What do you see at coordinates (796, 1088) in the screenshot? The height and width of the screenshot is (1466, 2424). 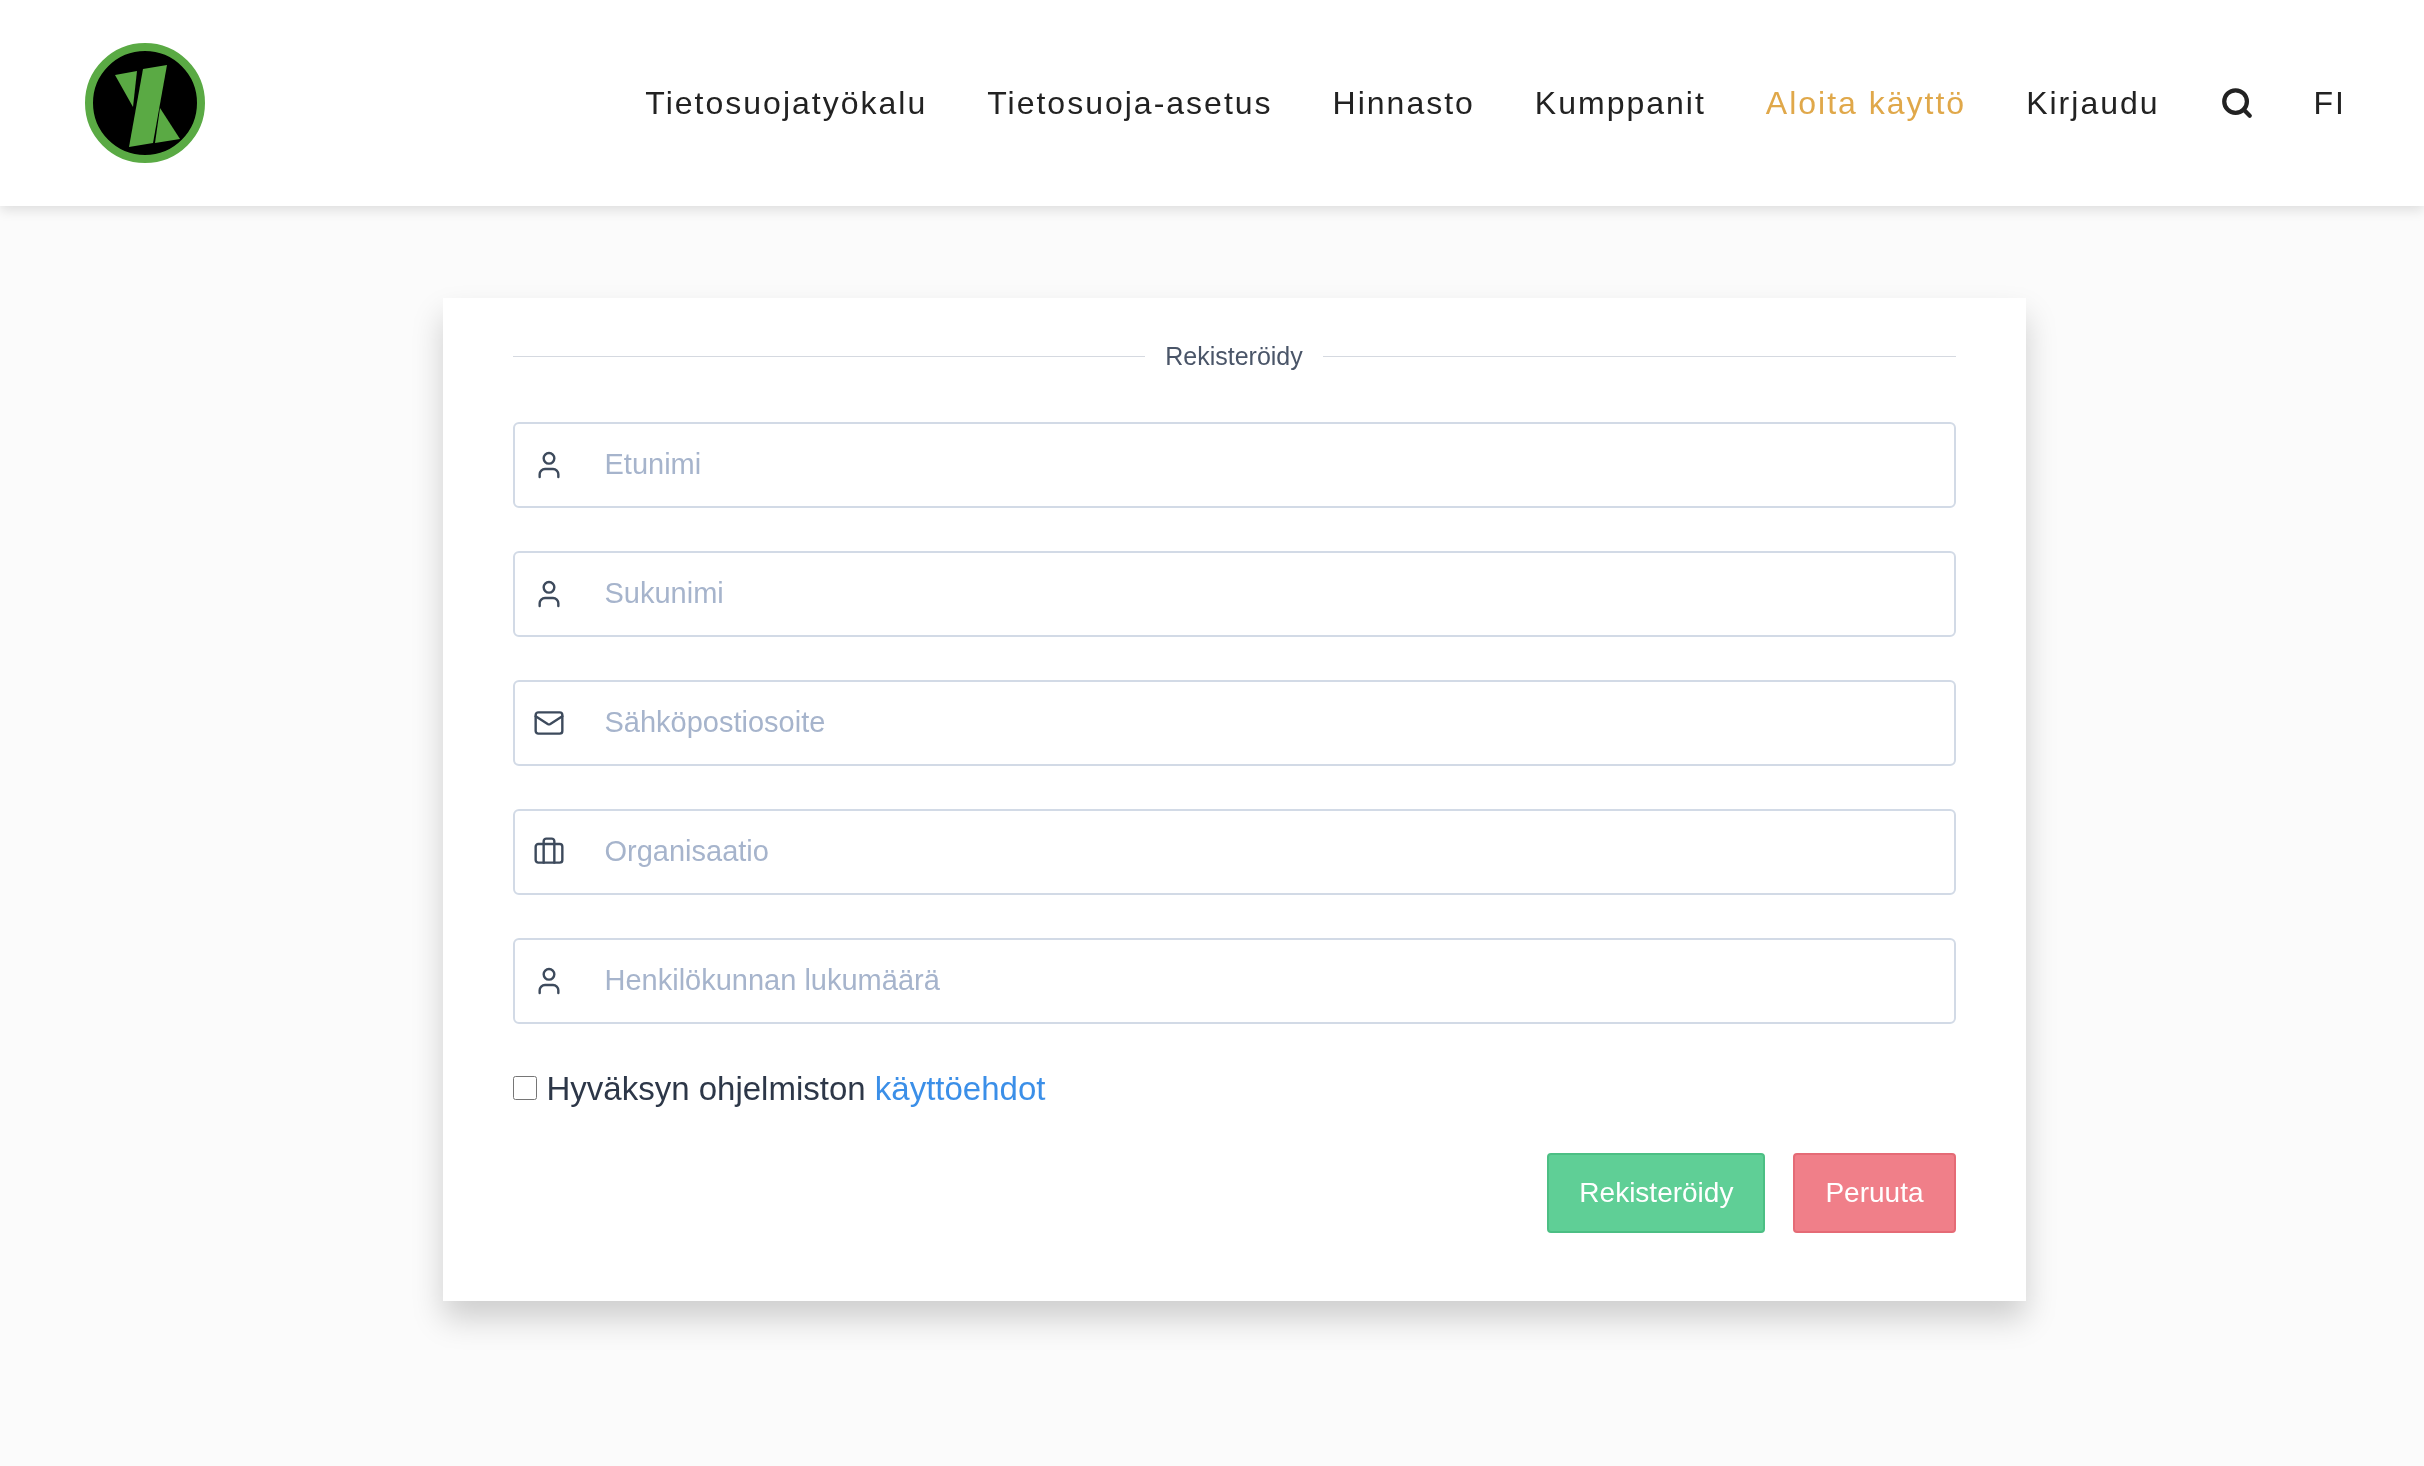 I see `terms-text: Hyväksyn ohjelmiston käyttöehdot` at bounding box center [796, 1088].